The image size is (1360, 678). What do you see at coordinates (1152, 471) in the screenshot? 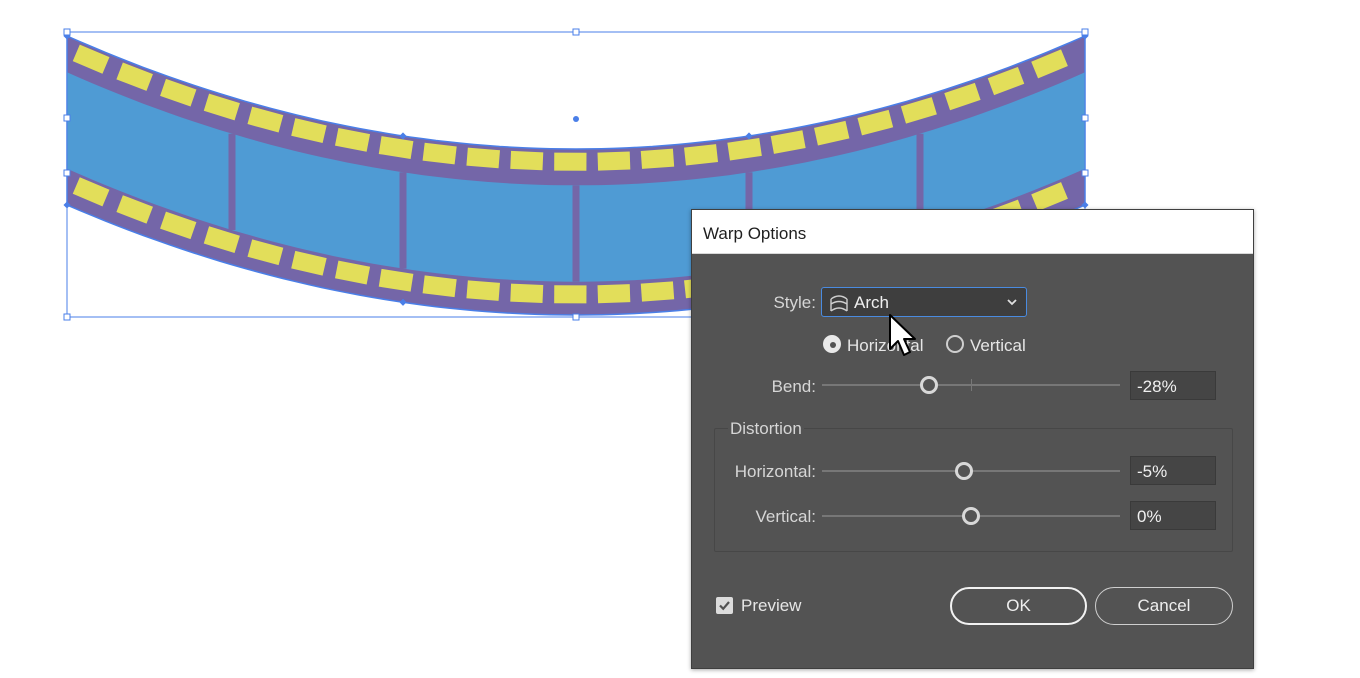
I see `horizontal-distortion-value: -5%` at bounding box center [1152, 471].